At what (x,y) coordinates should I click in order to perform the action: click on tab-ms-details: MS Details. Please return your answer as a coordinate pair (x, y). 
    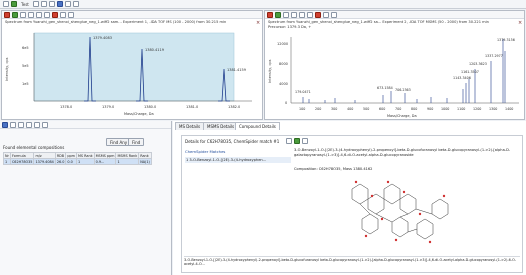
    Looking at the image, I should click on (190, 126).